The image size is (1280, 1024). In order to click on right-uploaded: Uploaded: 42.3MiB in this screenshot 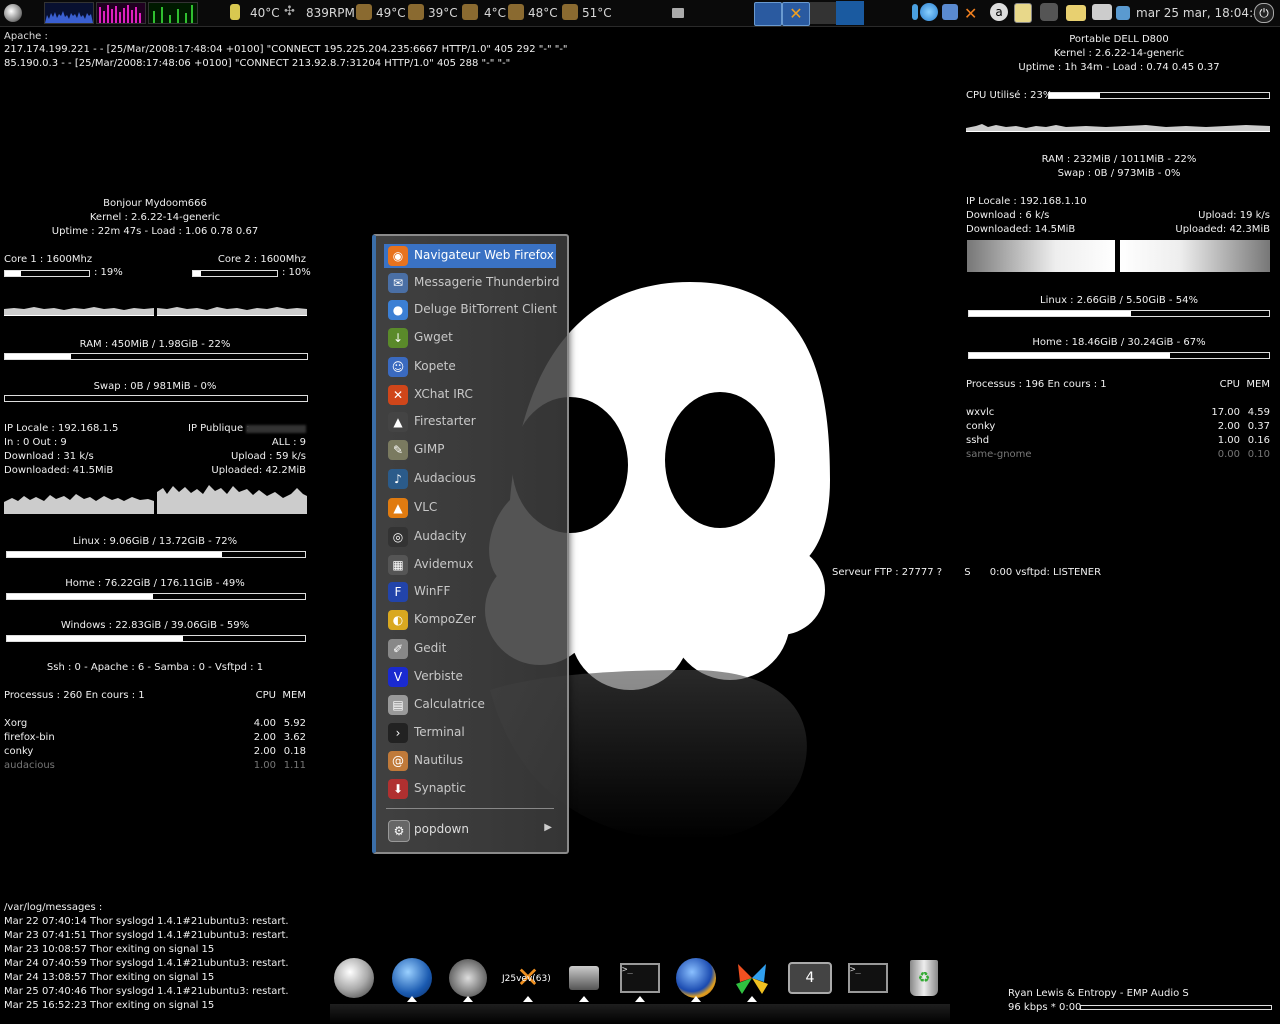, I will do `click(1222, 229)`.